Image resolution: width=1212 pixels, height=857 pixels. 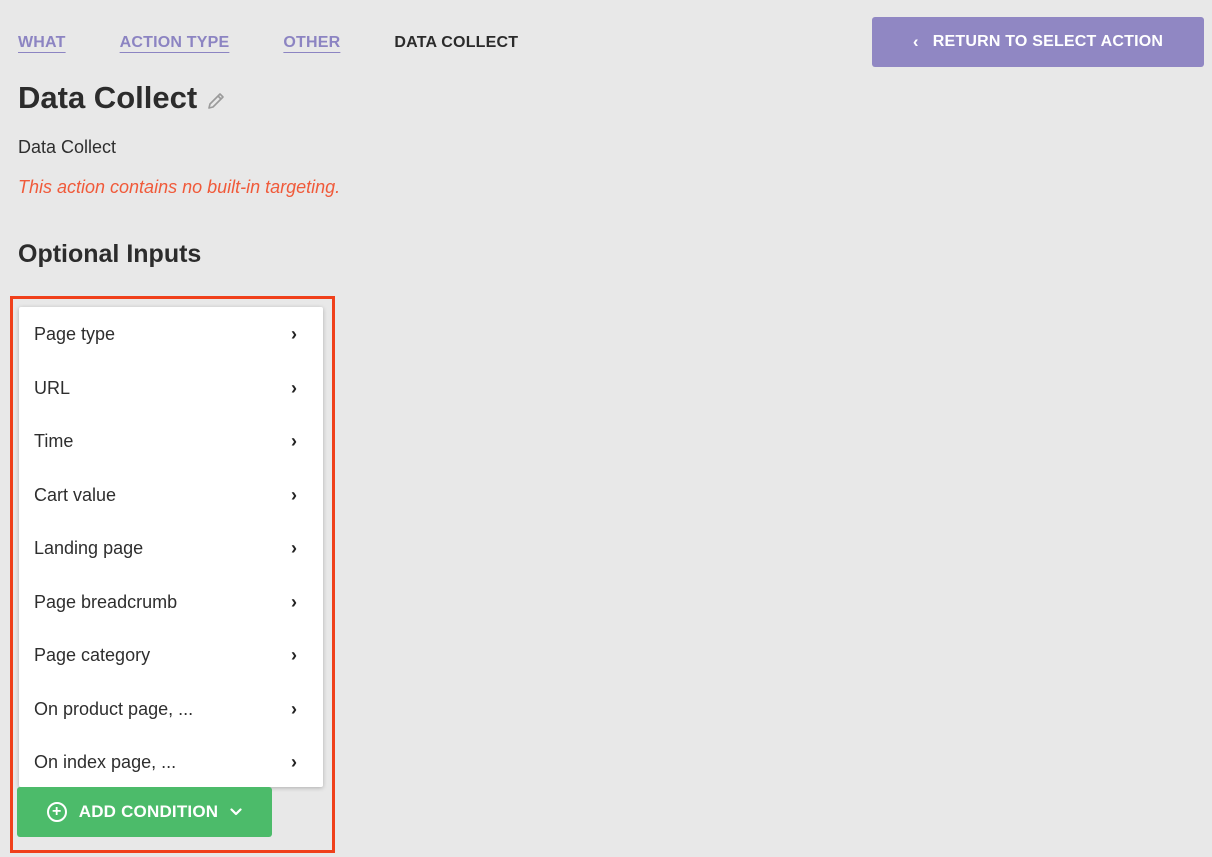 What do you see at coordinates (108, 97) in the screenshot?
I see `page-title: Data Collect` at bounding box center [108, 97].